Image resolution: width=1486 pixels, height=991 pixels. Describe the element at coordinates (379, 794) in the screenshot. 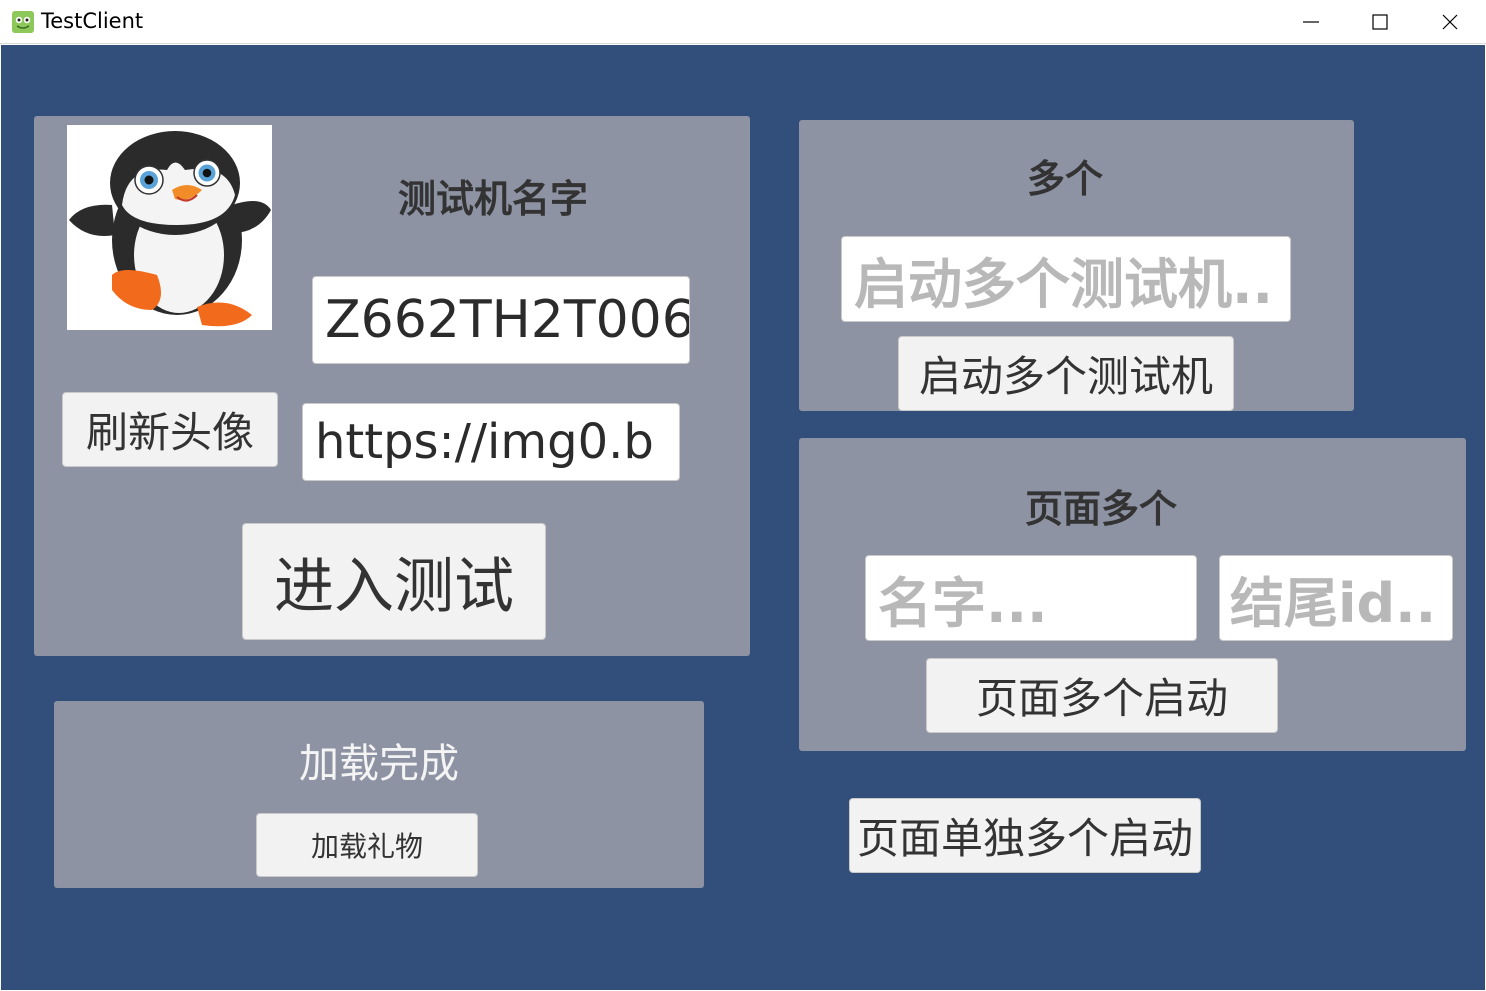

I see `load-panel: 加载完成 加载礼物` at that location.